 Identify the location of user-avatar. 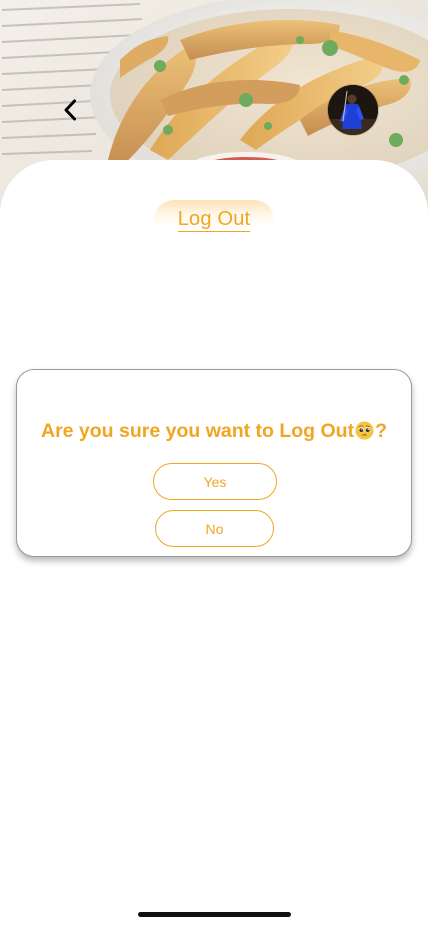
(353, 110).